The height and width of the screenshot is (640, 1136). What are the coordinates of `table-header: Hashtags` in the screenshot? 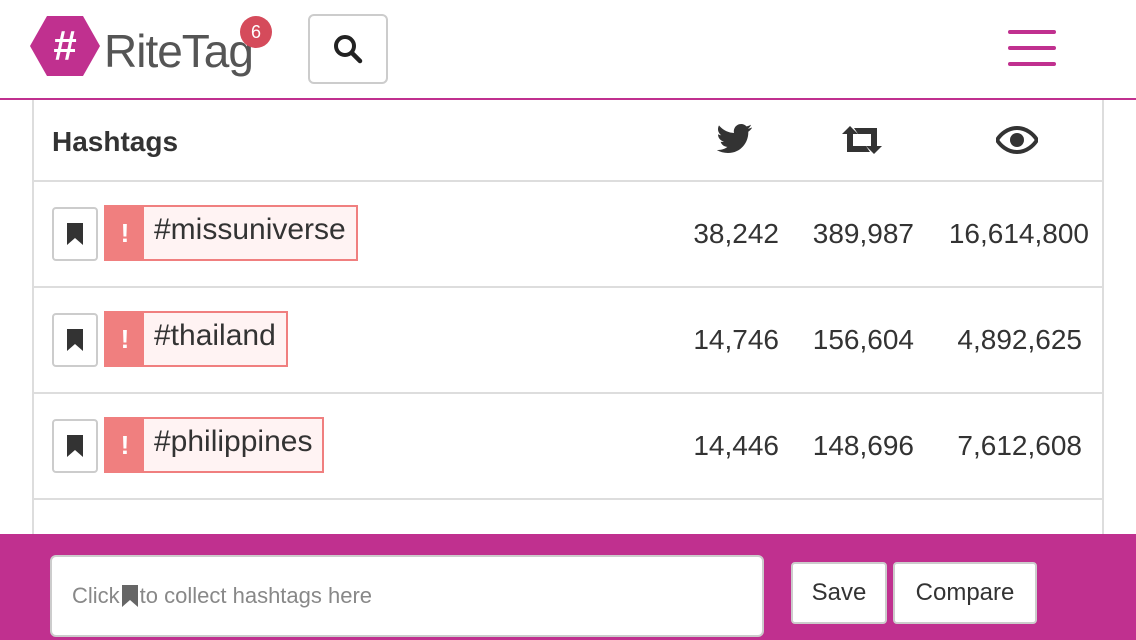 It's located at (568, 141).